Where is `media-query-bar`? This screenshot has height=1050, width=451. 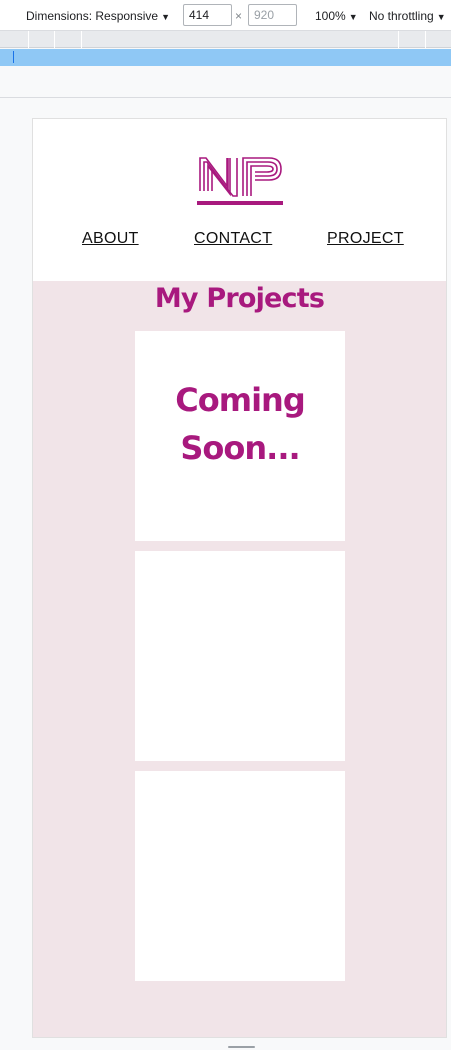 media-query-bar is located at coordinates (225, 39).